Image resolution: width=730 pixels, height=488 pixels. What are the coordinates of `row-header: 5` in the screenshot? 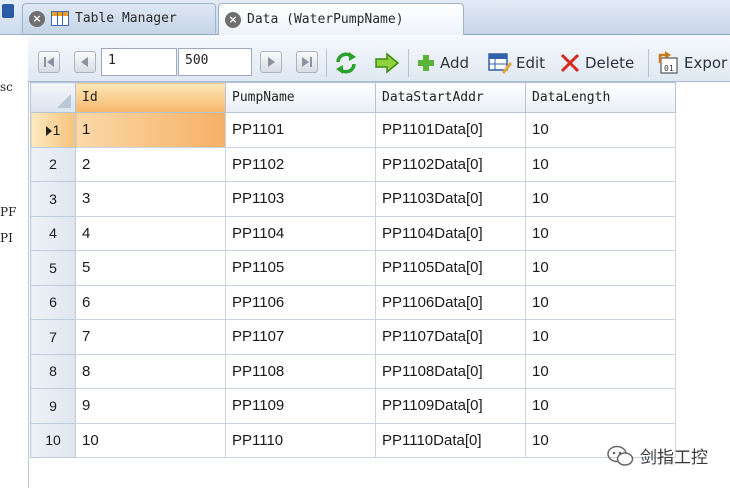 It's located at (53, 268).